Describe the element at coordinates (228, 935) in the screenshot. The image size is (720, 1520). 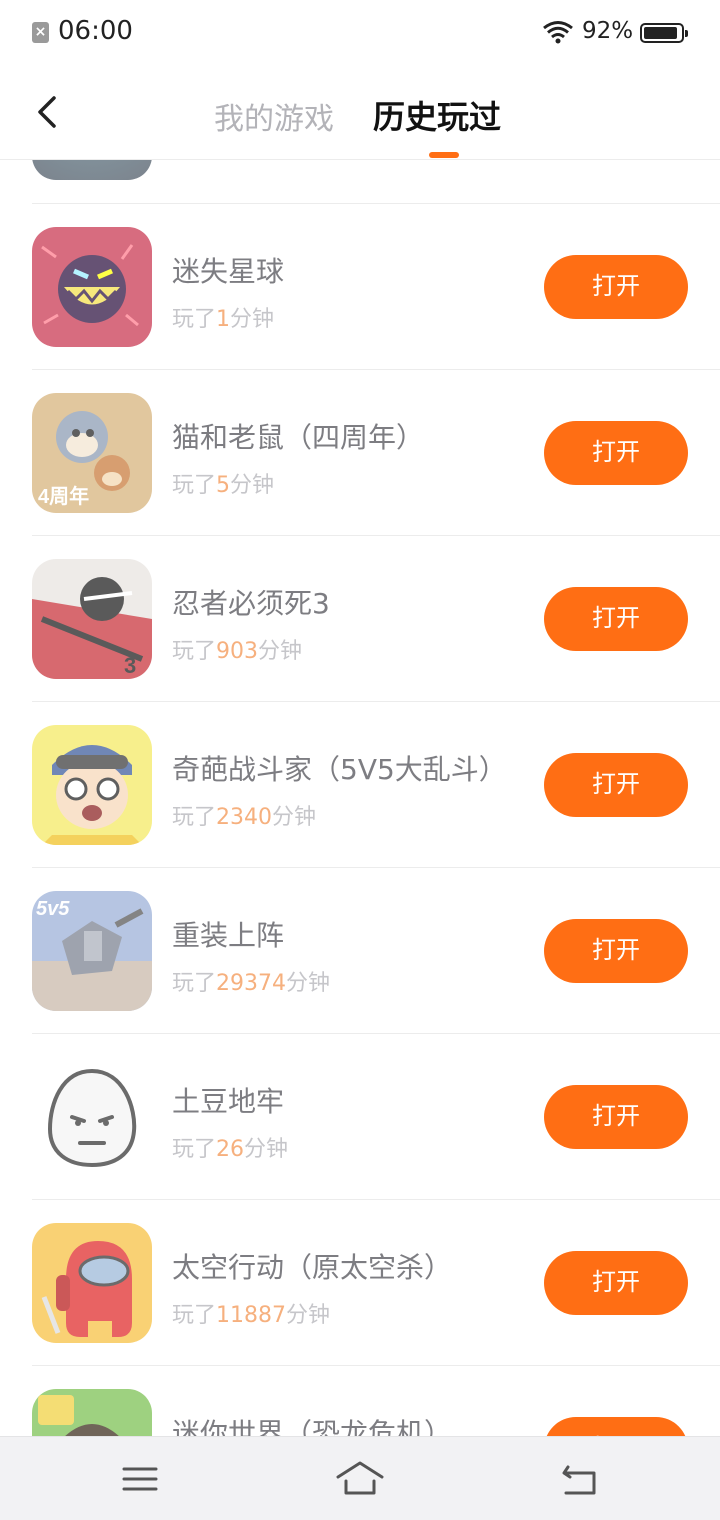
I see `game-name: 重装上阵` at that location.